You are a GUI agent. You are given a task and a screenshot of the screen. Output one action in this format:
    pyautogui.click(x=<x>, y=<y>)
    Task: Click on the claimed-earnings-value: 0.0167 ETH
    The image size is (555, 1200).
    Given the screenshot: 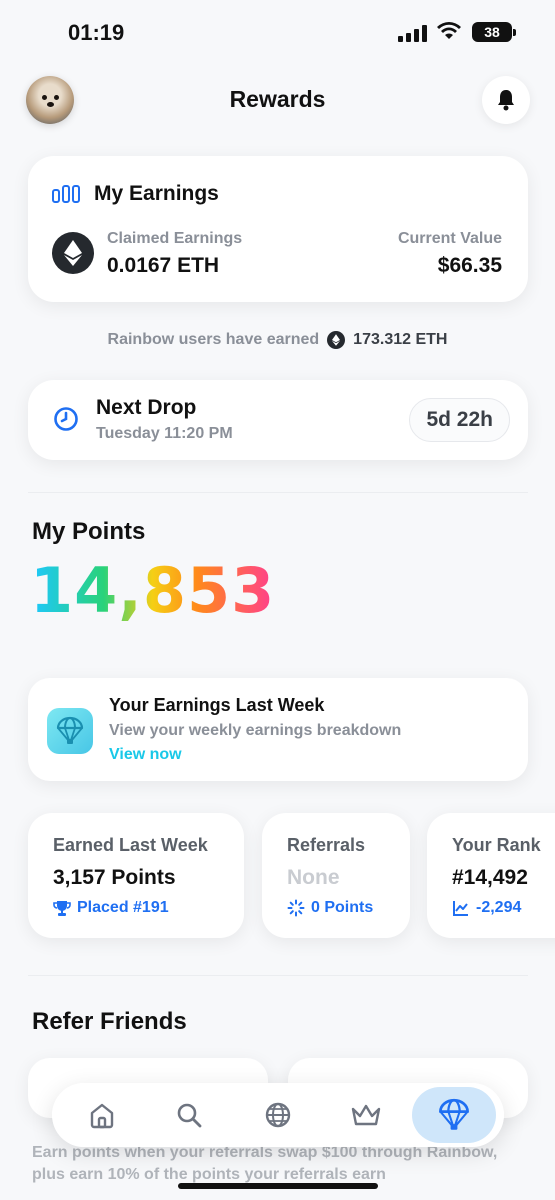 What is the action you would take?
    pyautogui.click(x=163, y=265)
    